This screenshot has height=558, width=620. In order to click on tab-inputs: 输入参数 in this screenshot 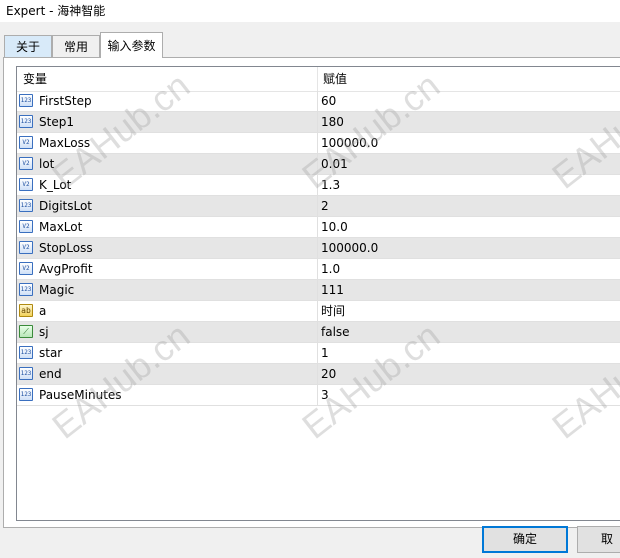, I will do `click(131, 45)`.